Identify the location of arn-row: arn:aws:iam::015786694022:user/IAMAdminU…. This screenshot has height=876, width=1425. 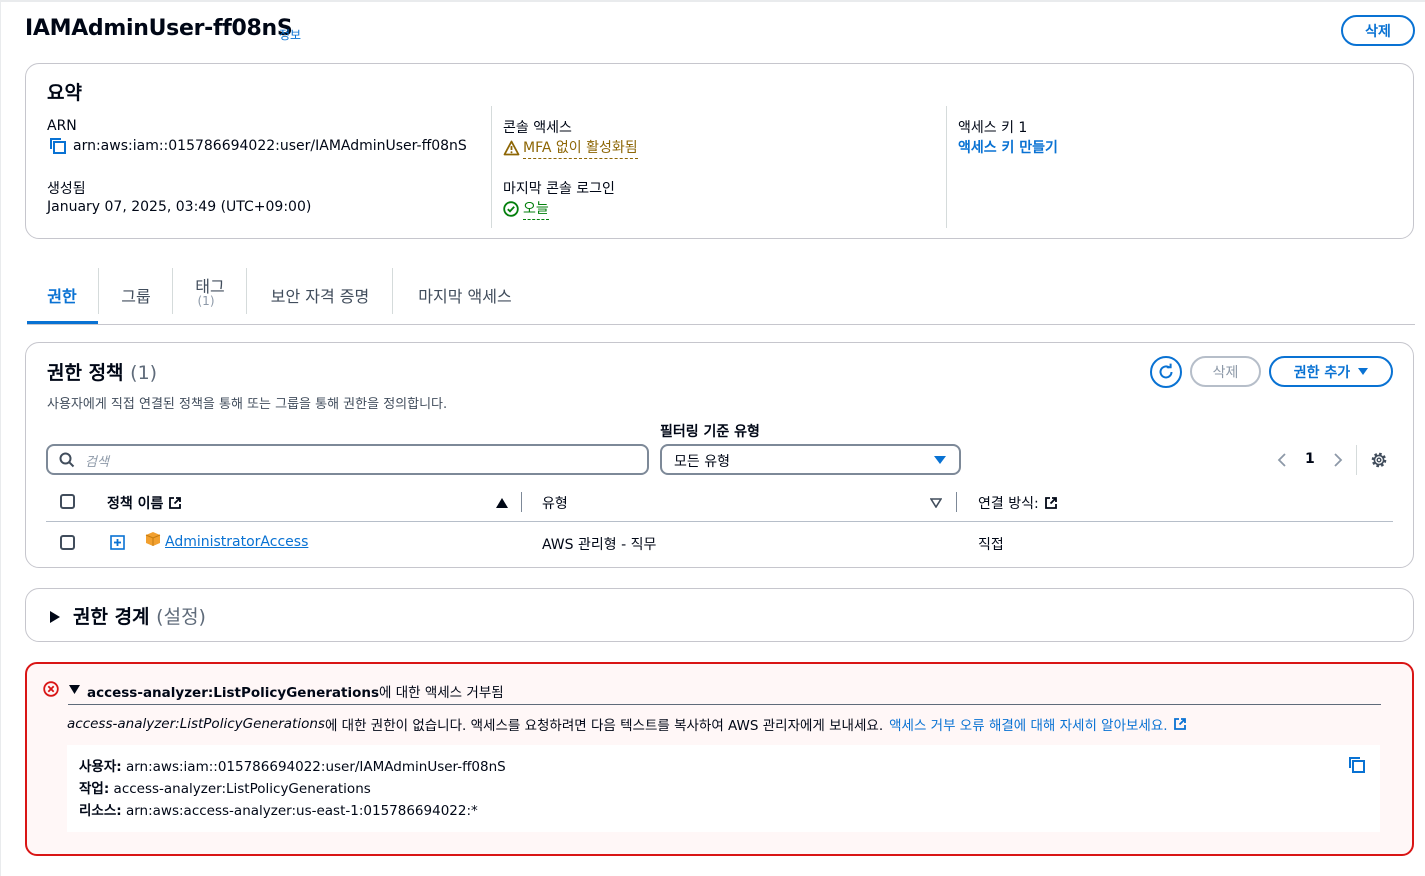
(258, 146).